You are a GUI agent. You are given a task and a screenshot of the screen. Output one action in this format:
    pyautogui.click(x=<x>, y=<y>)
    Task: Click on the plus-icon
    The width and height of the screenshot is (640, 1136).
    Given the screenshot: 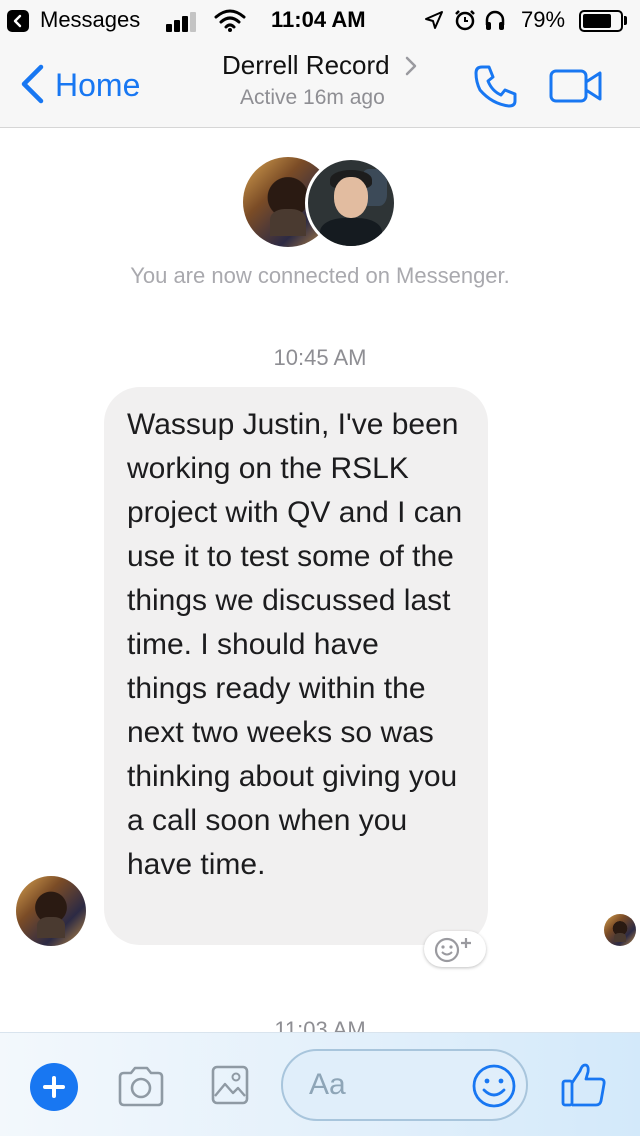 What is the action you would take?
    pyautogui.click(x=54, y=1087)
    